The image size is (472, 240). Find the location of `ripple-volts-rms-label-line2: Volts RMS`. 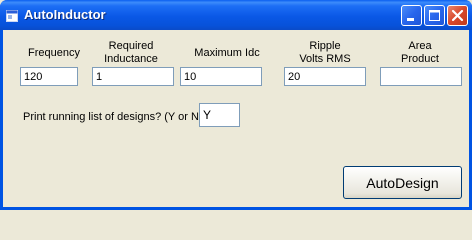

ripple-volts-rms-label-line2: Volts RMS is located at coordinates (325, 59).